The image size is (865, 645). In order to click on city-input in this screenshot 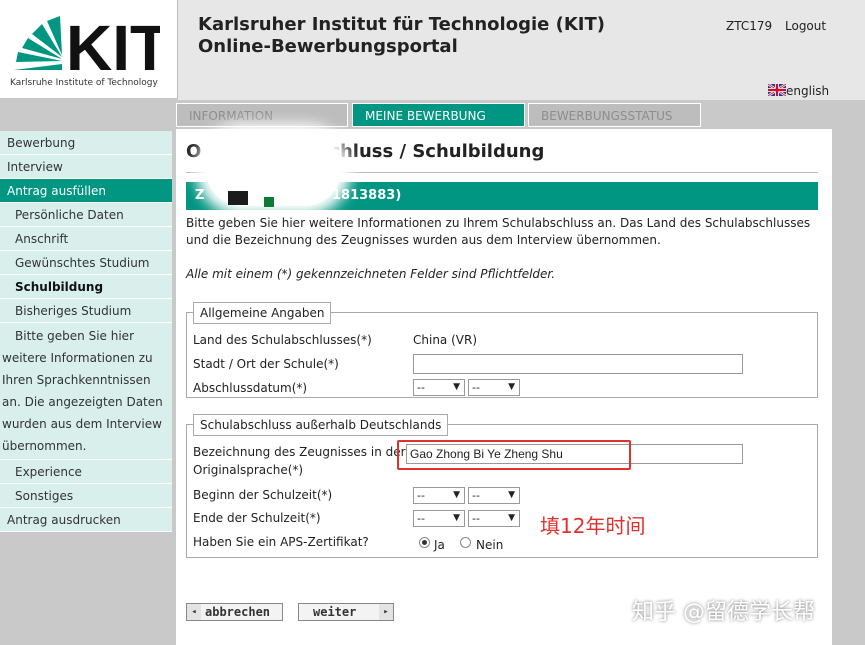, I will do `click(578, 364)`.